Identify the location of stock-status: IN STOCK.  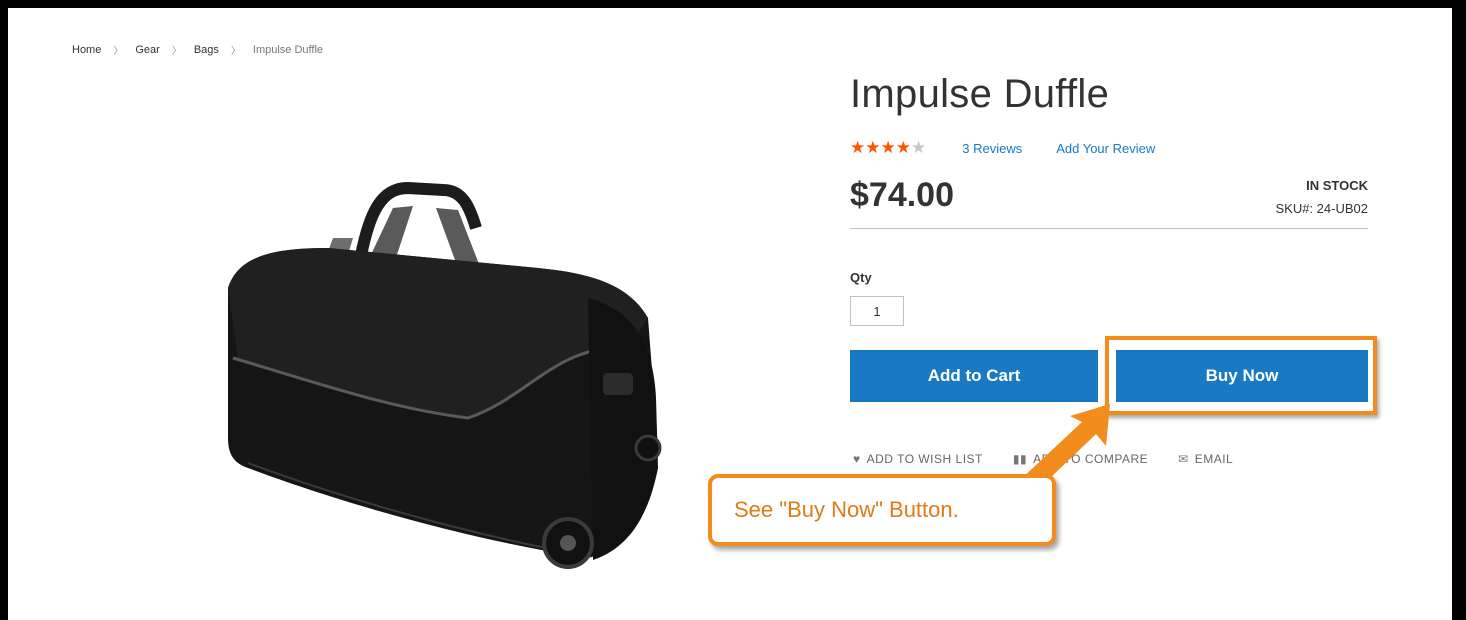
(1337, 185).